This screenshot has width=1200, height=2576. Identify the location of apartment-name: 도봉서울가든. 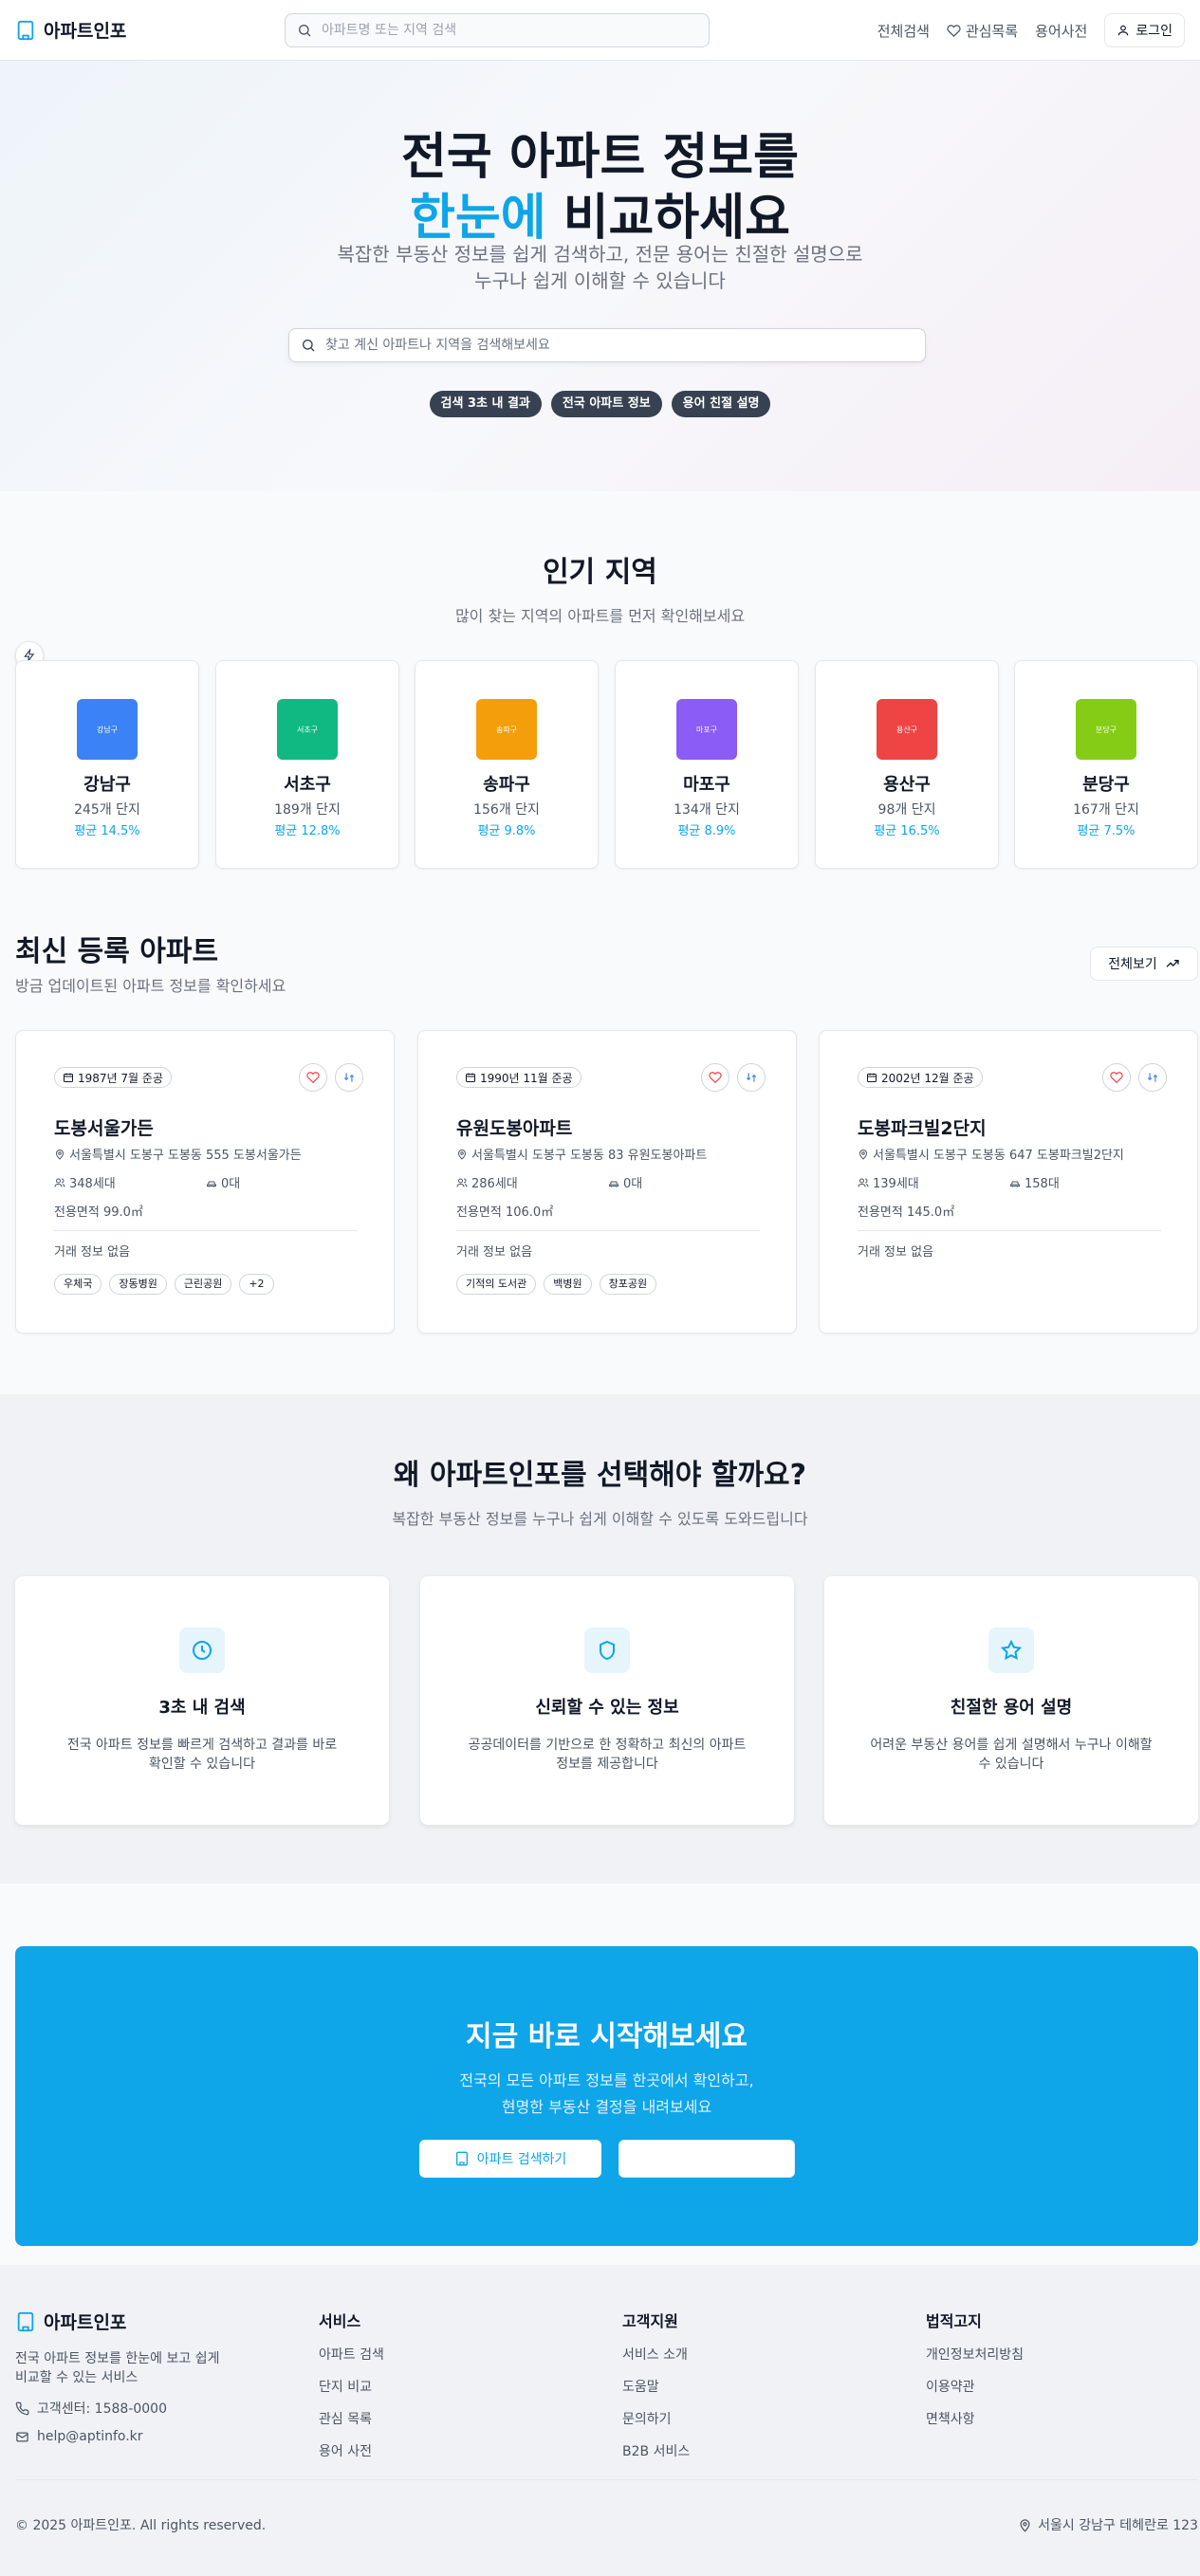
(104, 1127).